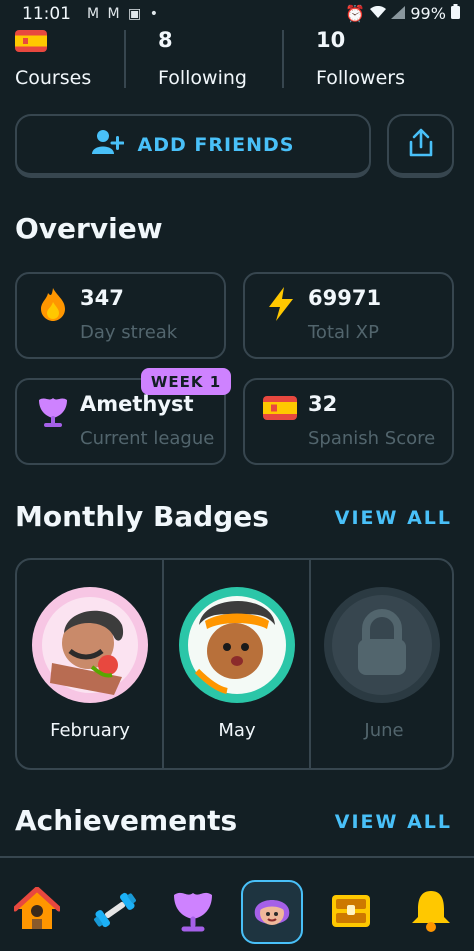 Image resolution: width=474 pixels, height=951 pixels. Describe the element at coordinates (53, 78) in the screenshot. I see `courses-label: Courses` at that location.